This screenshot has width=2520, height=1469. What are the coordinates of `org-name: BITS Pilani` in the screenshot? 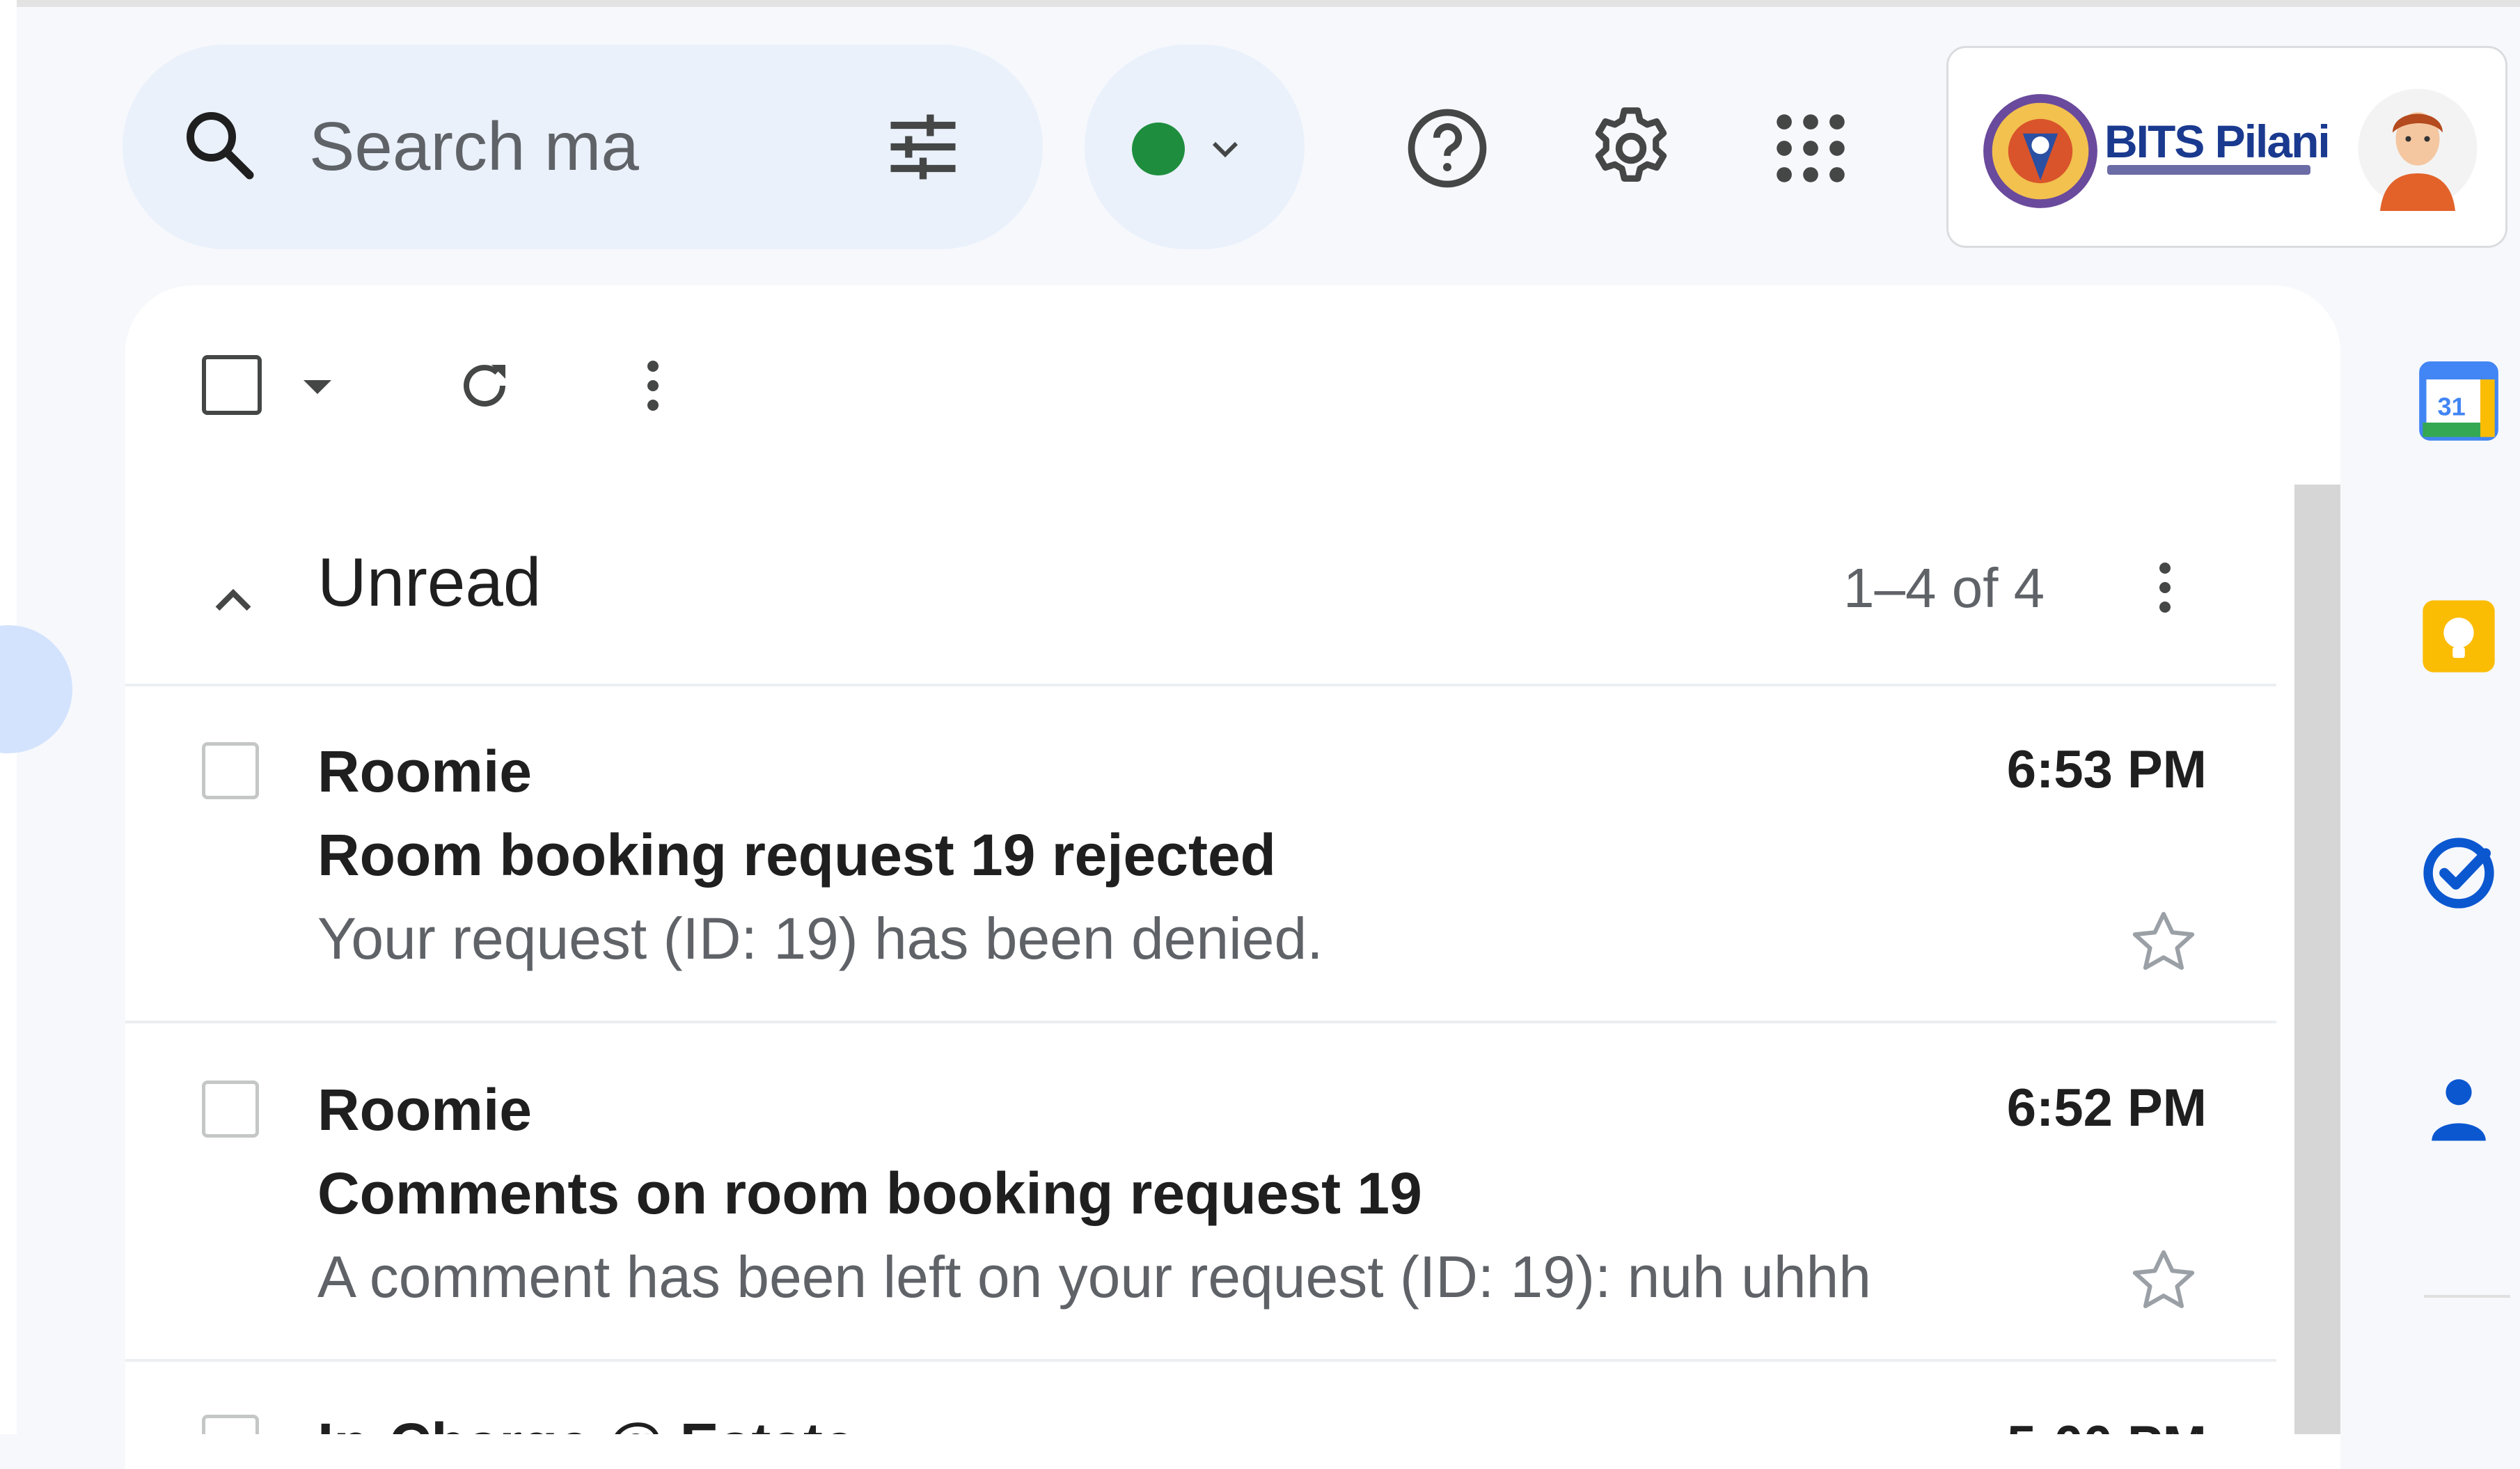 It's located at (2217, 141).